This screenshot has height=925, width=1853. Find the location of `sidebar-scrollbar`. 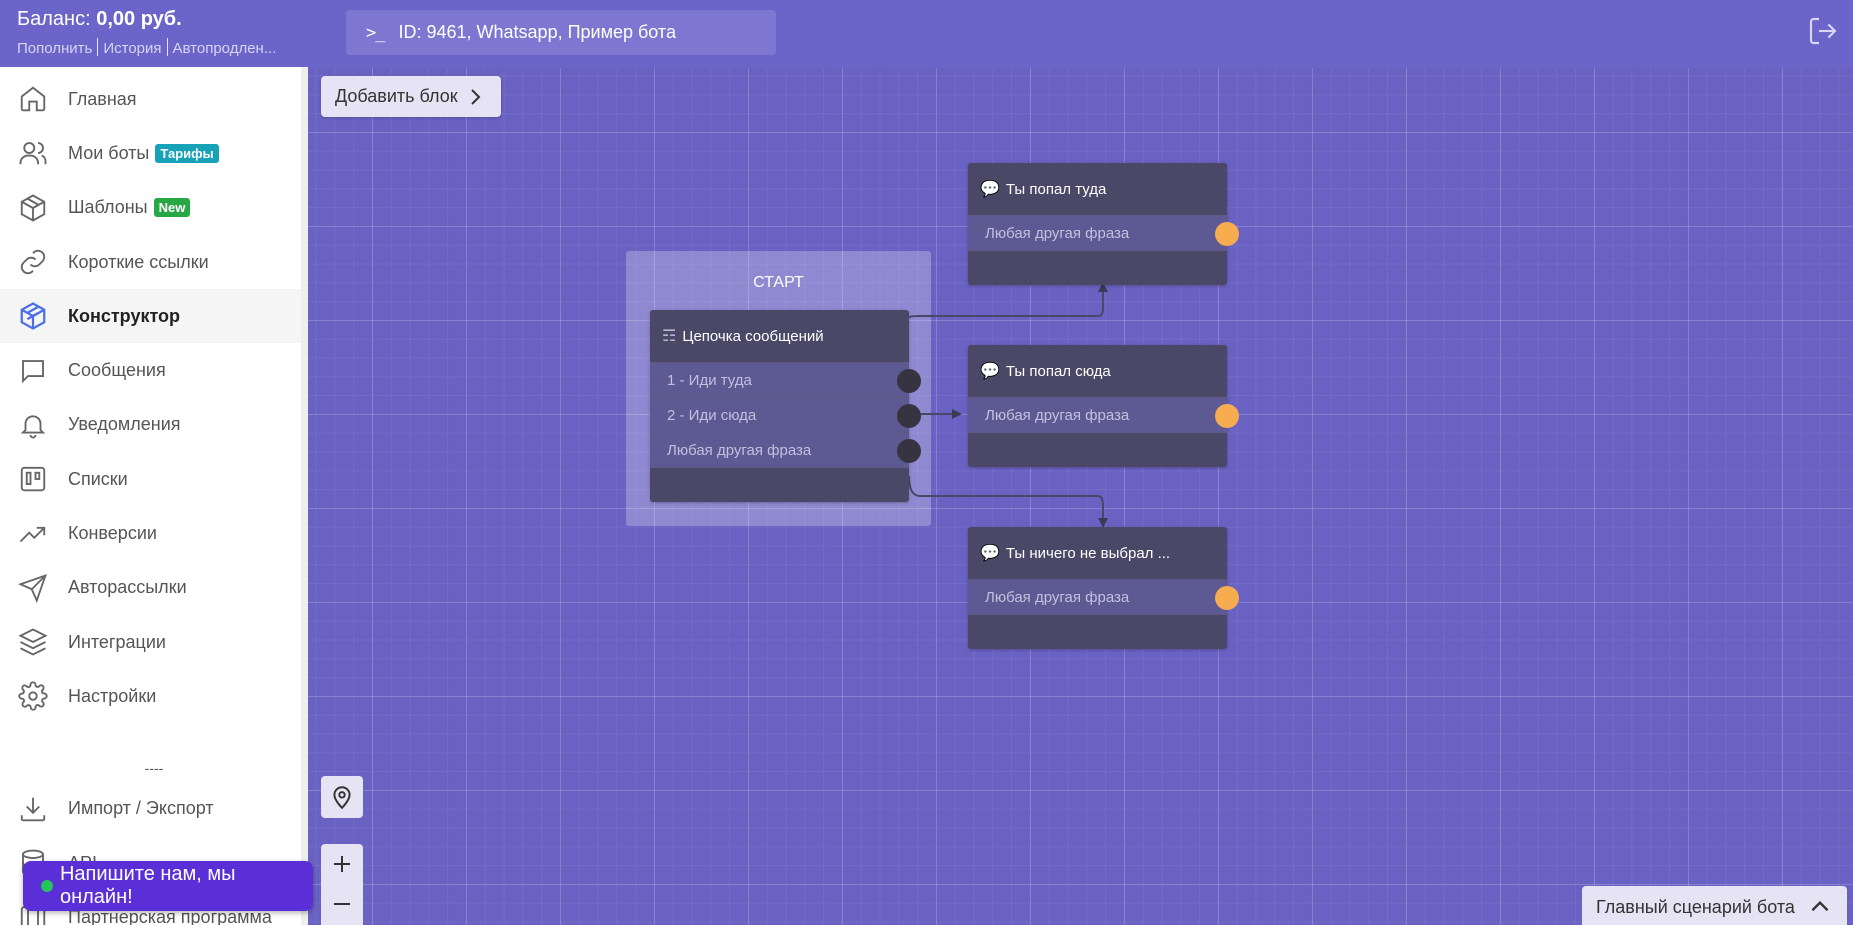

sidebar-scrollbar is located at coordinates (304, 496).